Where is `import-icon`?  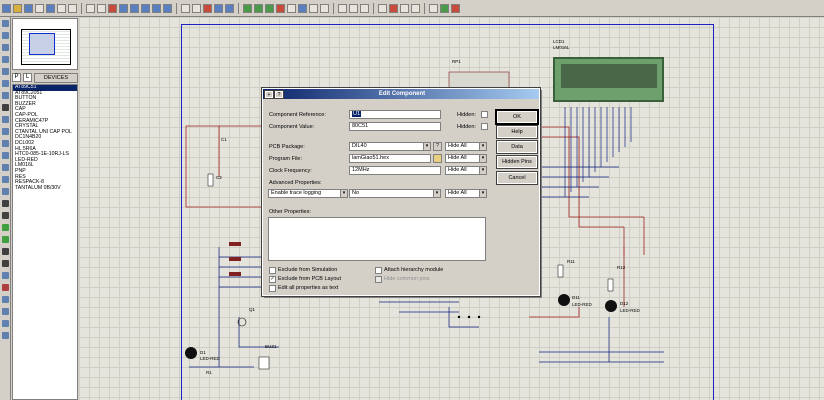 import-icon is located at coordinates (39, 8).